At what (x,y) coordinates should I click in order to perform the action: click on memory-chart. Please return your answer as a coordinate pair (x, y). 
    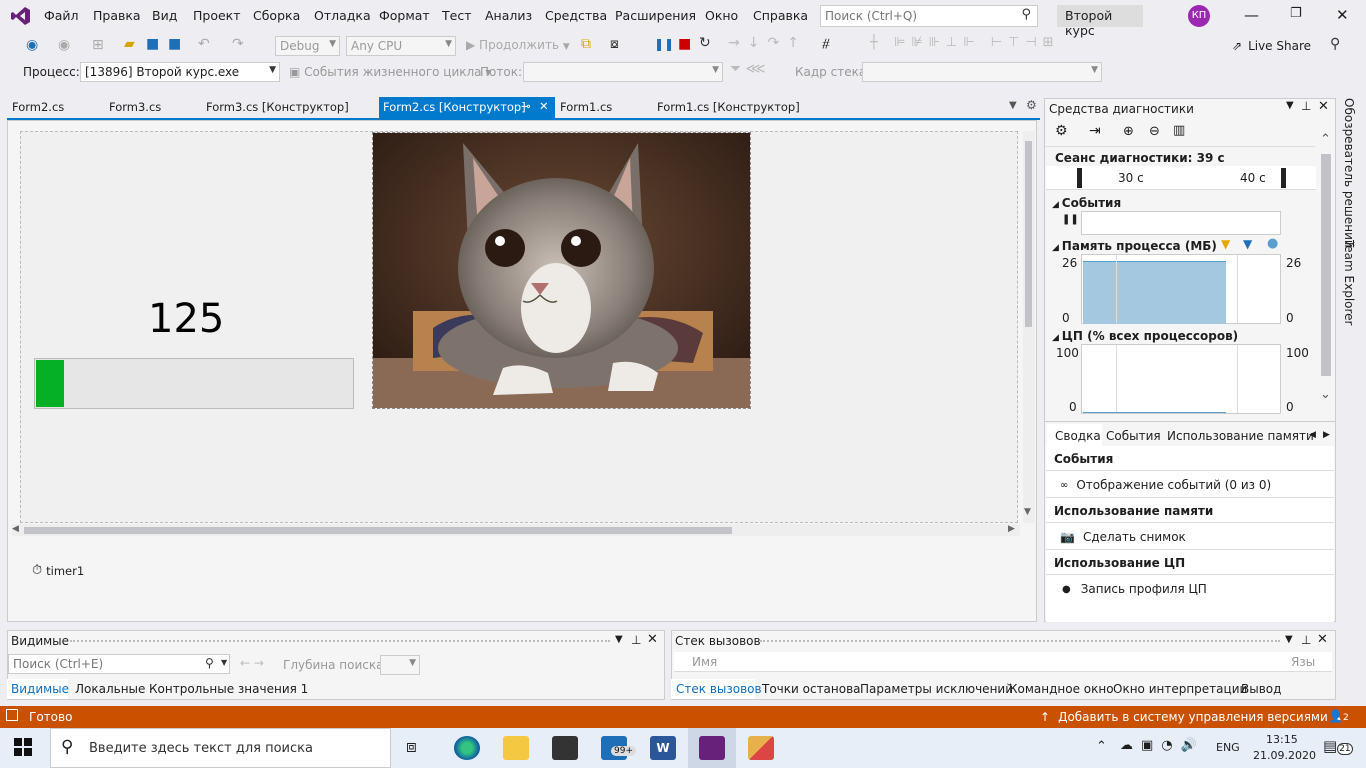
    Looking at the image, I should click on (1181, 289).